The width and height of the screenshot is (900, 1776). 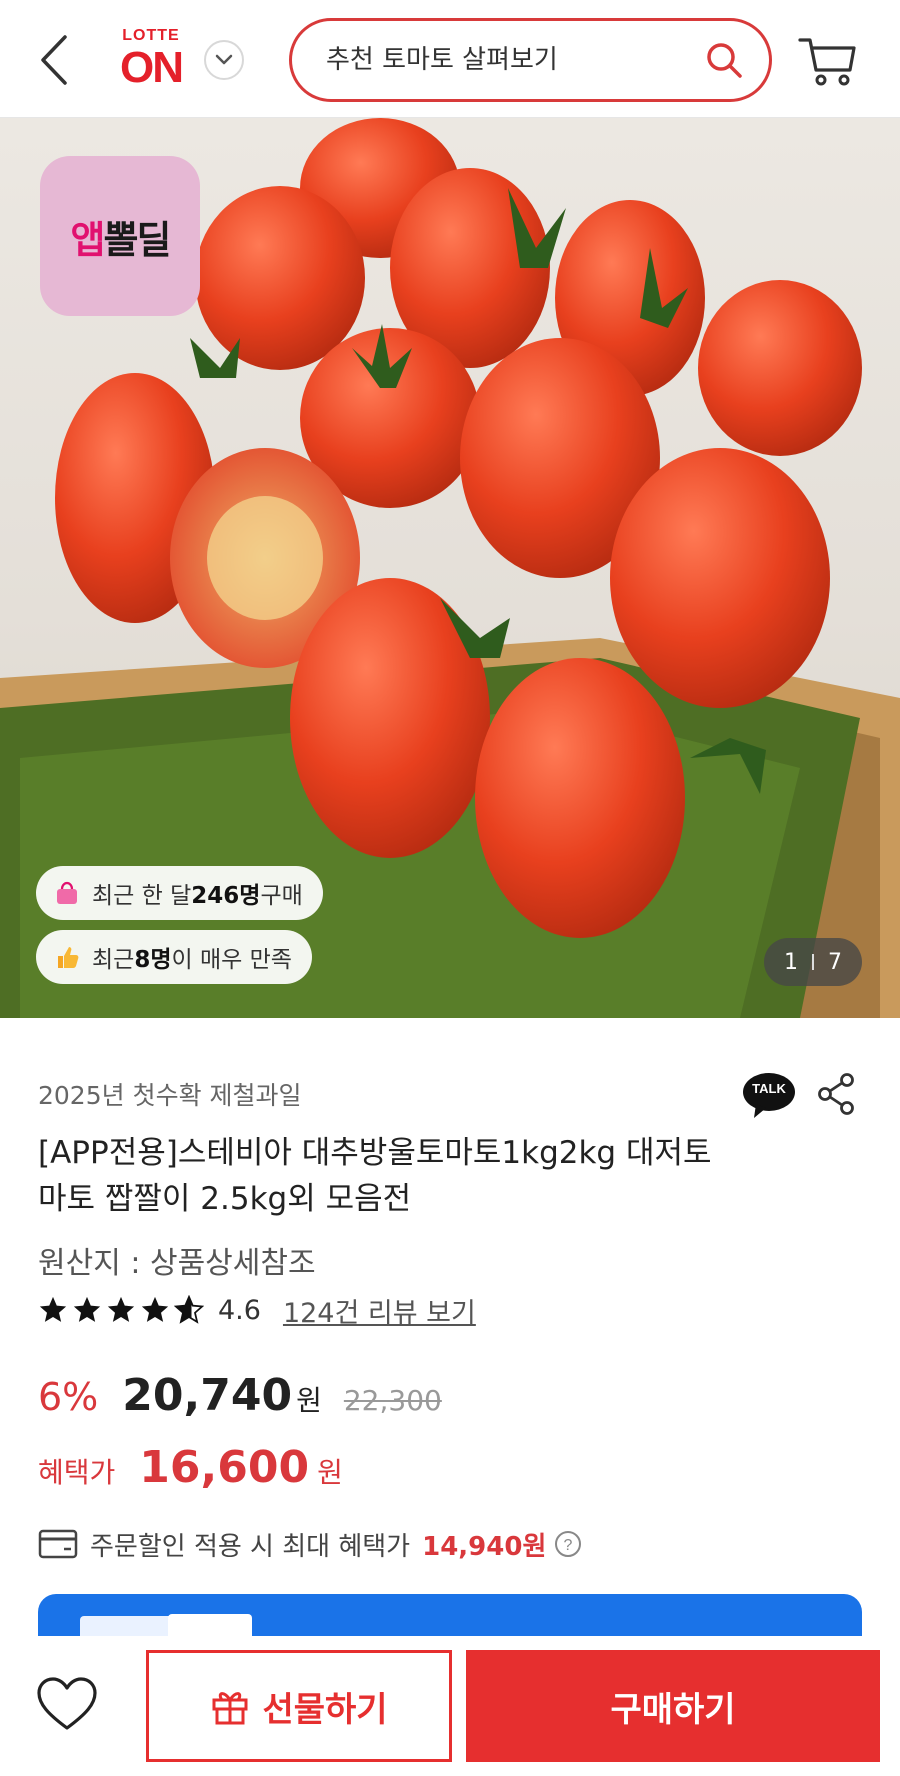 I want to click on pill2-prefix: 최근, so click(x=113, y=960).